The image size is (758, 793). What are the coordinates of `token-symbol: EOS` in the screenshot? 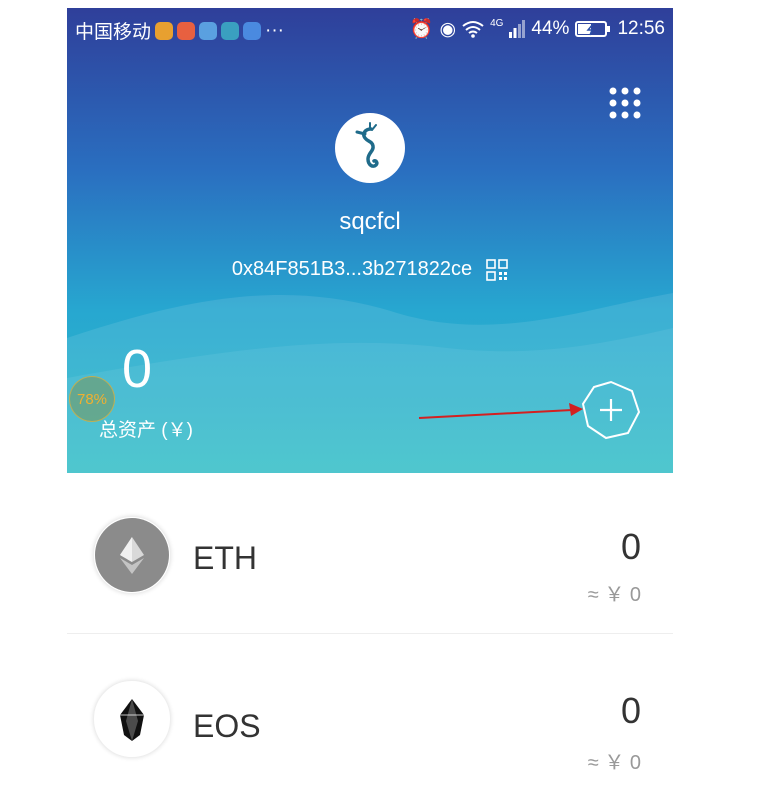 It's located at (227, 726).